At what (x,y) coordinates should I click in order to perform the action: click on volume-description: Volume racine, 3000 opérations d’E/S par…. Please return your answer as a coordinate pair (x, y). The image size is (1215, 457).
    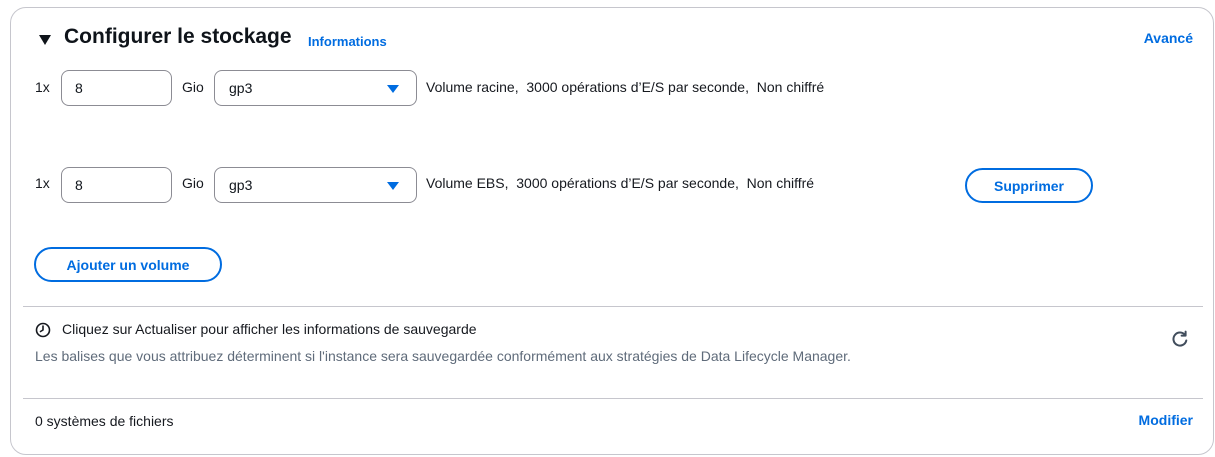
    Looking at the image, I should click on (625, 87).